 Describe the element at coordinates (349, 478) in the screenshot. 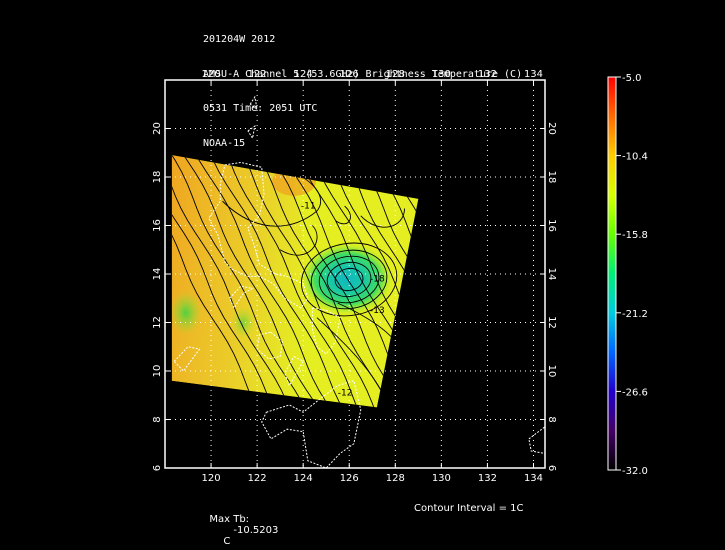

I see `tick-label-bottom-126: 126` at that location.